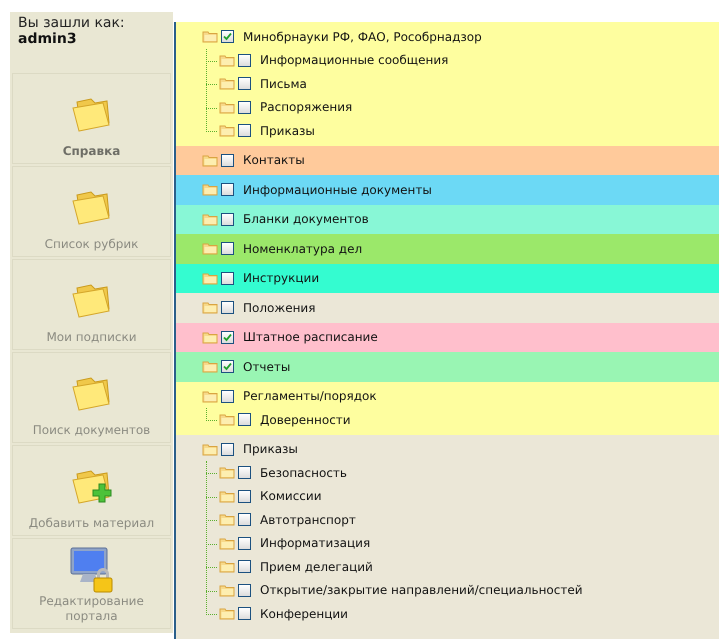  What do you see at coordinates (310, 396) in the screenshot?
I see `category-label: Регламенты/порядок` at bounding box center [310, 396].